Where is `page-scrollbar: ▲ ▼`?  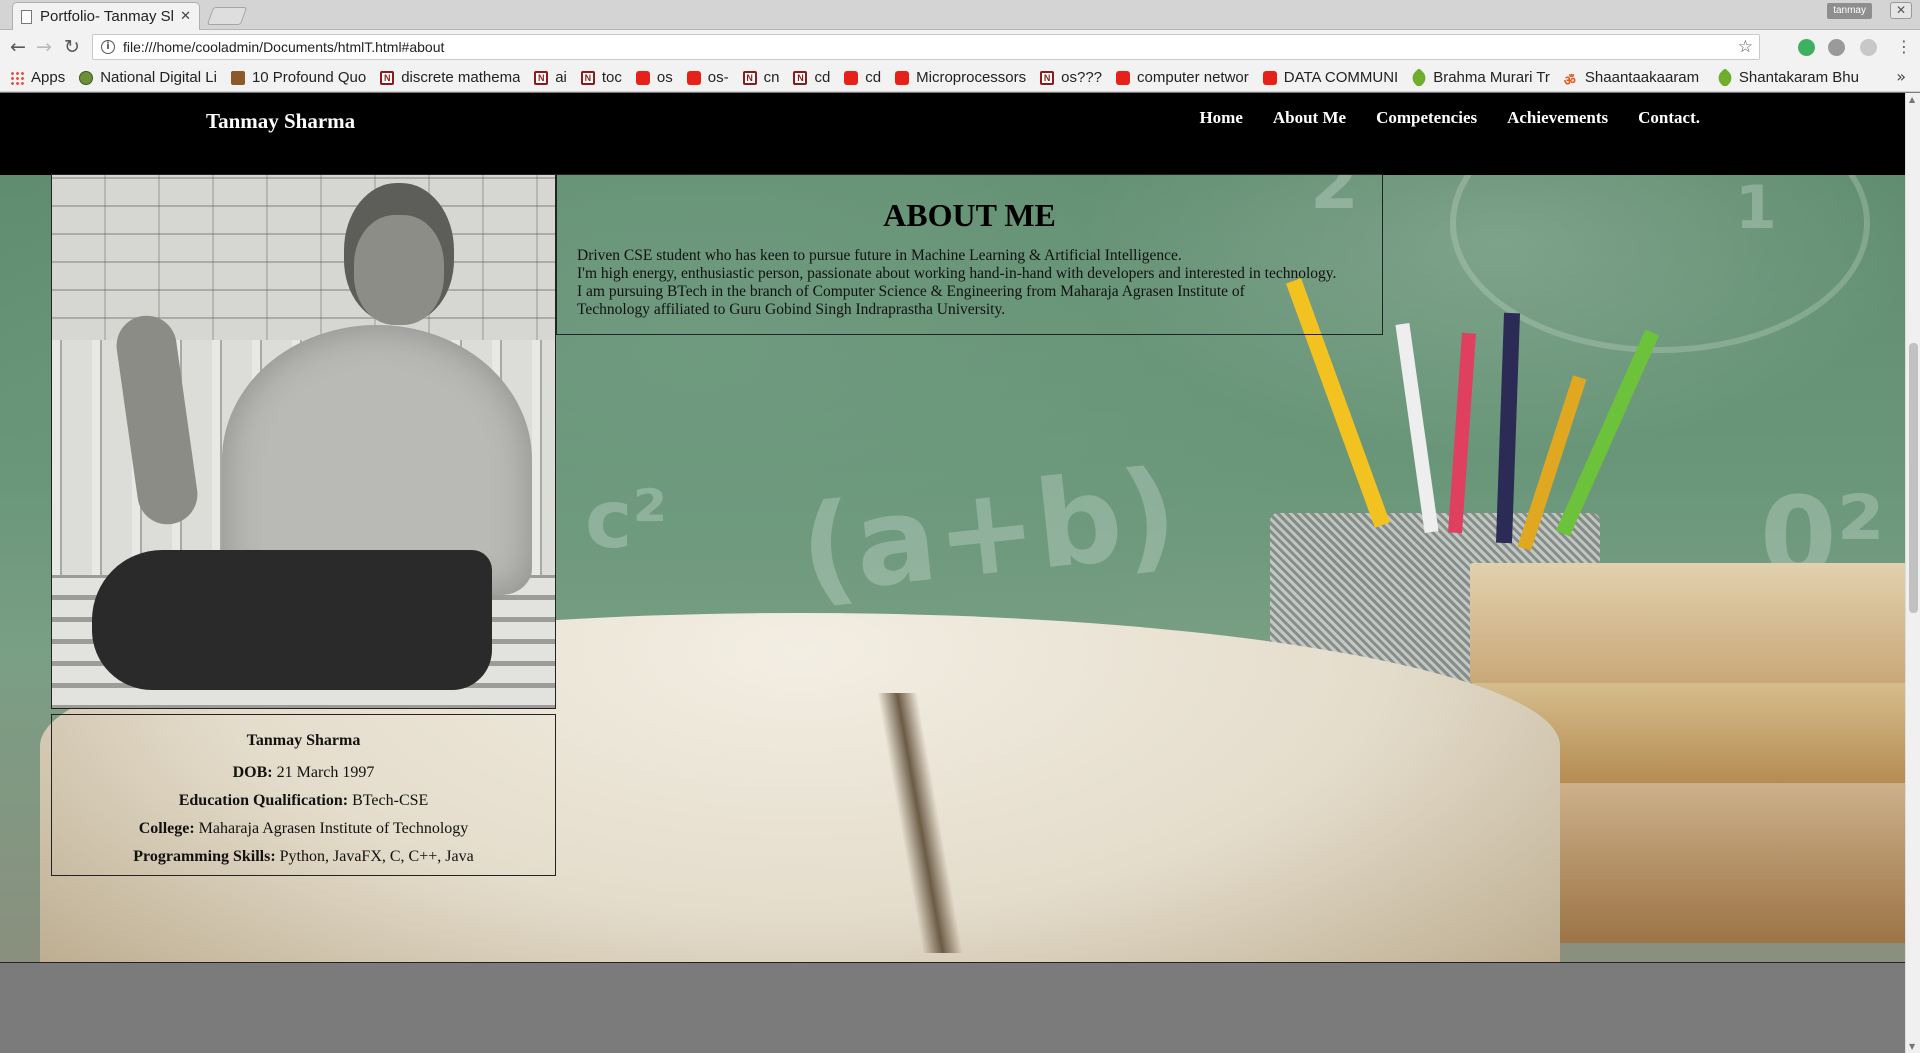
page-scrollbar: ▲ ▼ is located at coordinates (1912, 573).